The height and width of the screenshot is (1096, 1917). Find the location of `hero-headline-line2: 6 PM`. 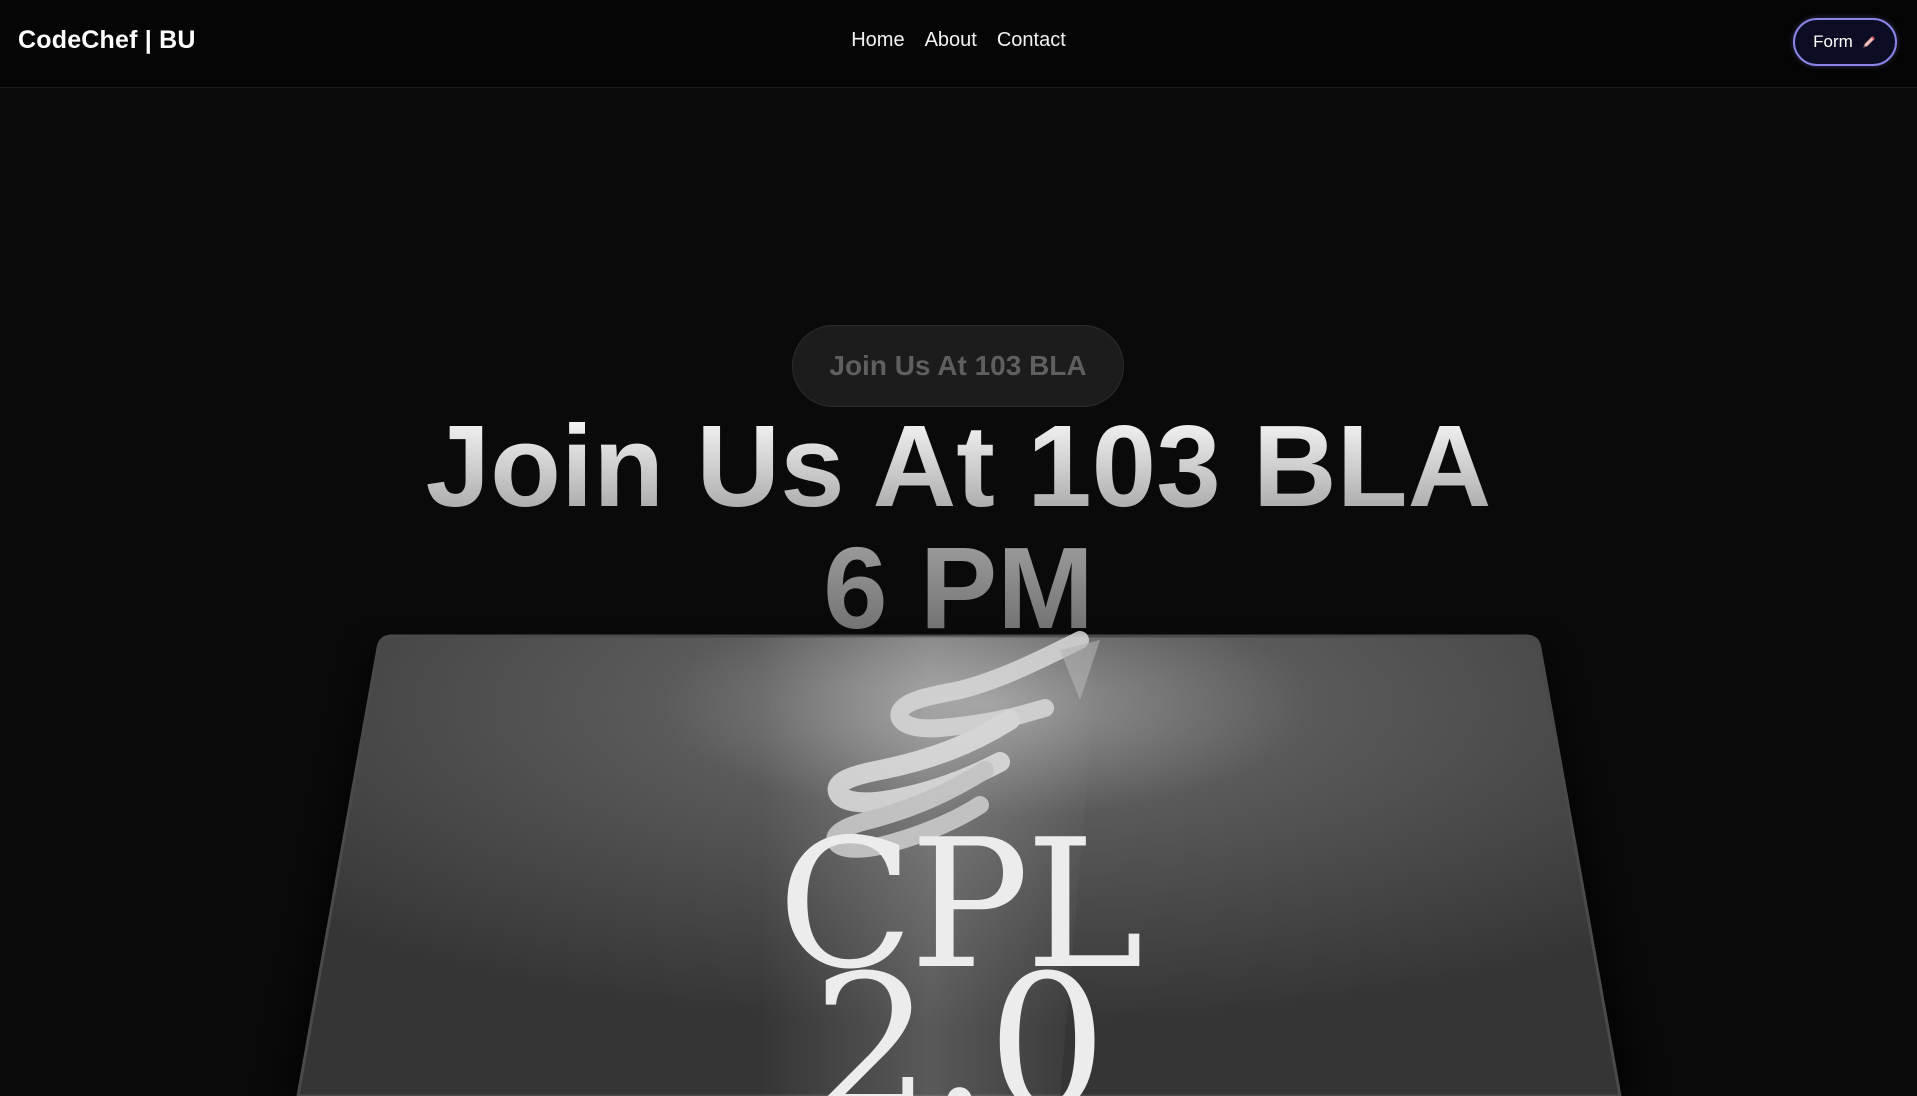

hero-headline-line2: 6 PM is located at coordinates (958, 588).